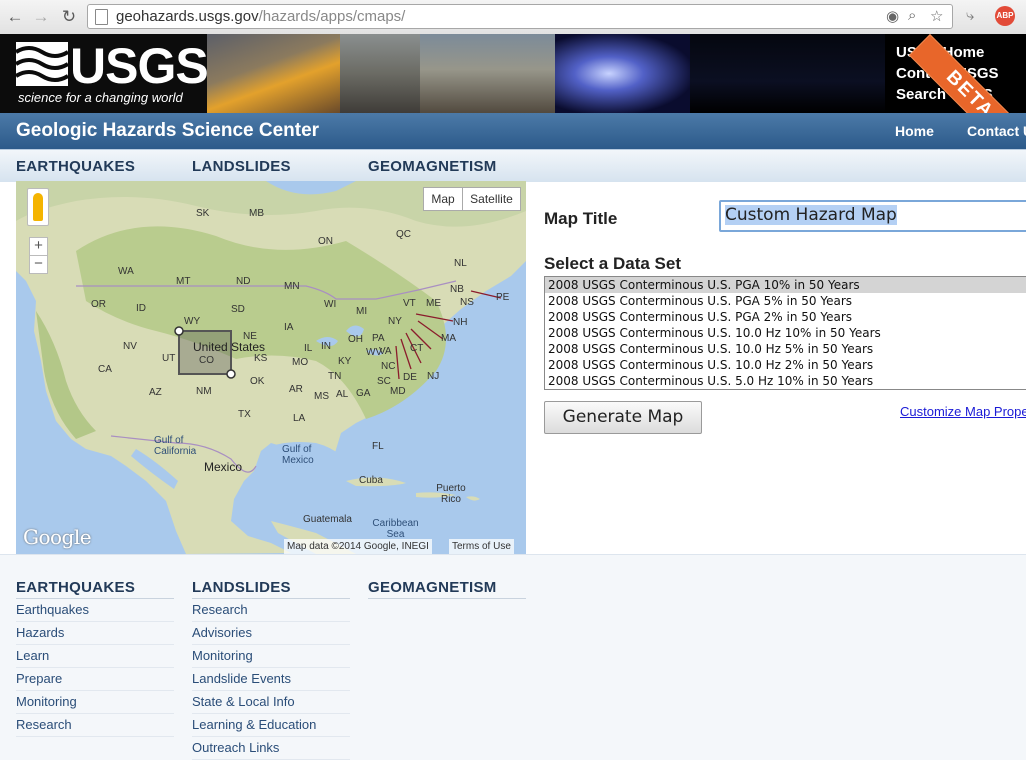 Image resolution: width=1026 pixels, height=760 pixels. I want to click on usgs-logo: USGS science for a changing world, so click(104, 73).